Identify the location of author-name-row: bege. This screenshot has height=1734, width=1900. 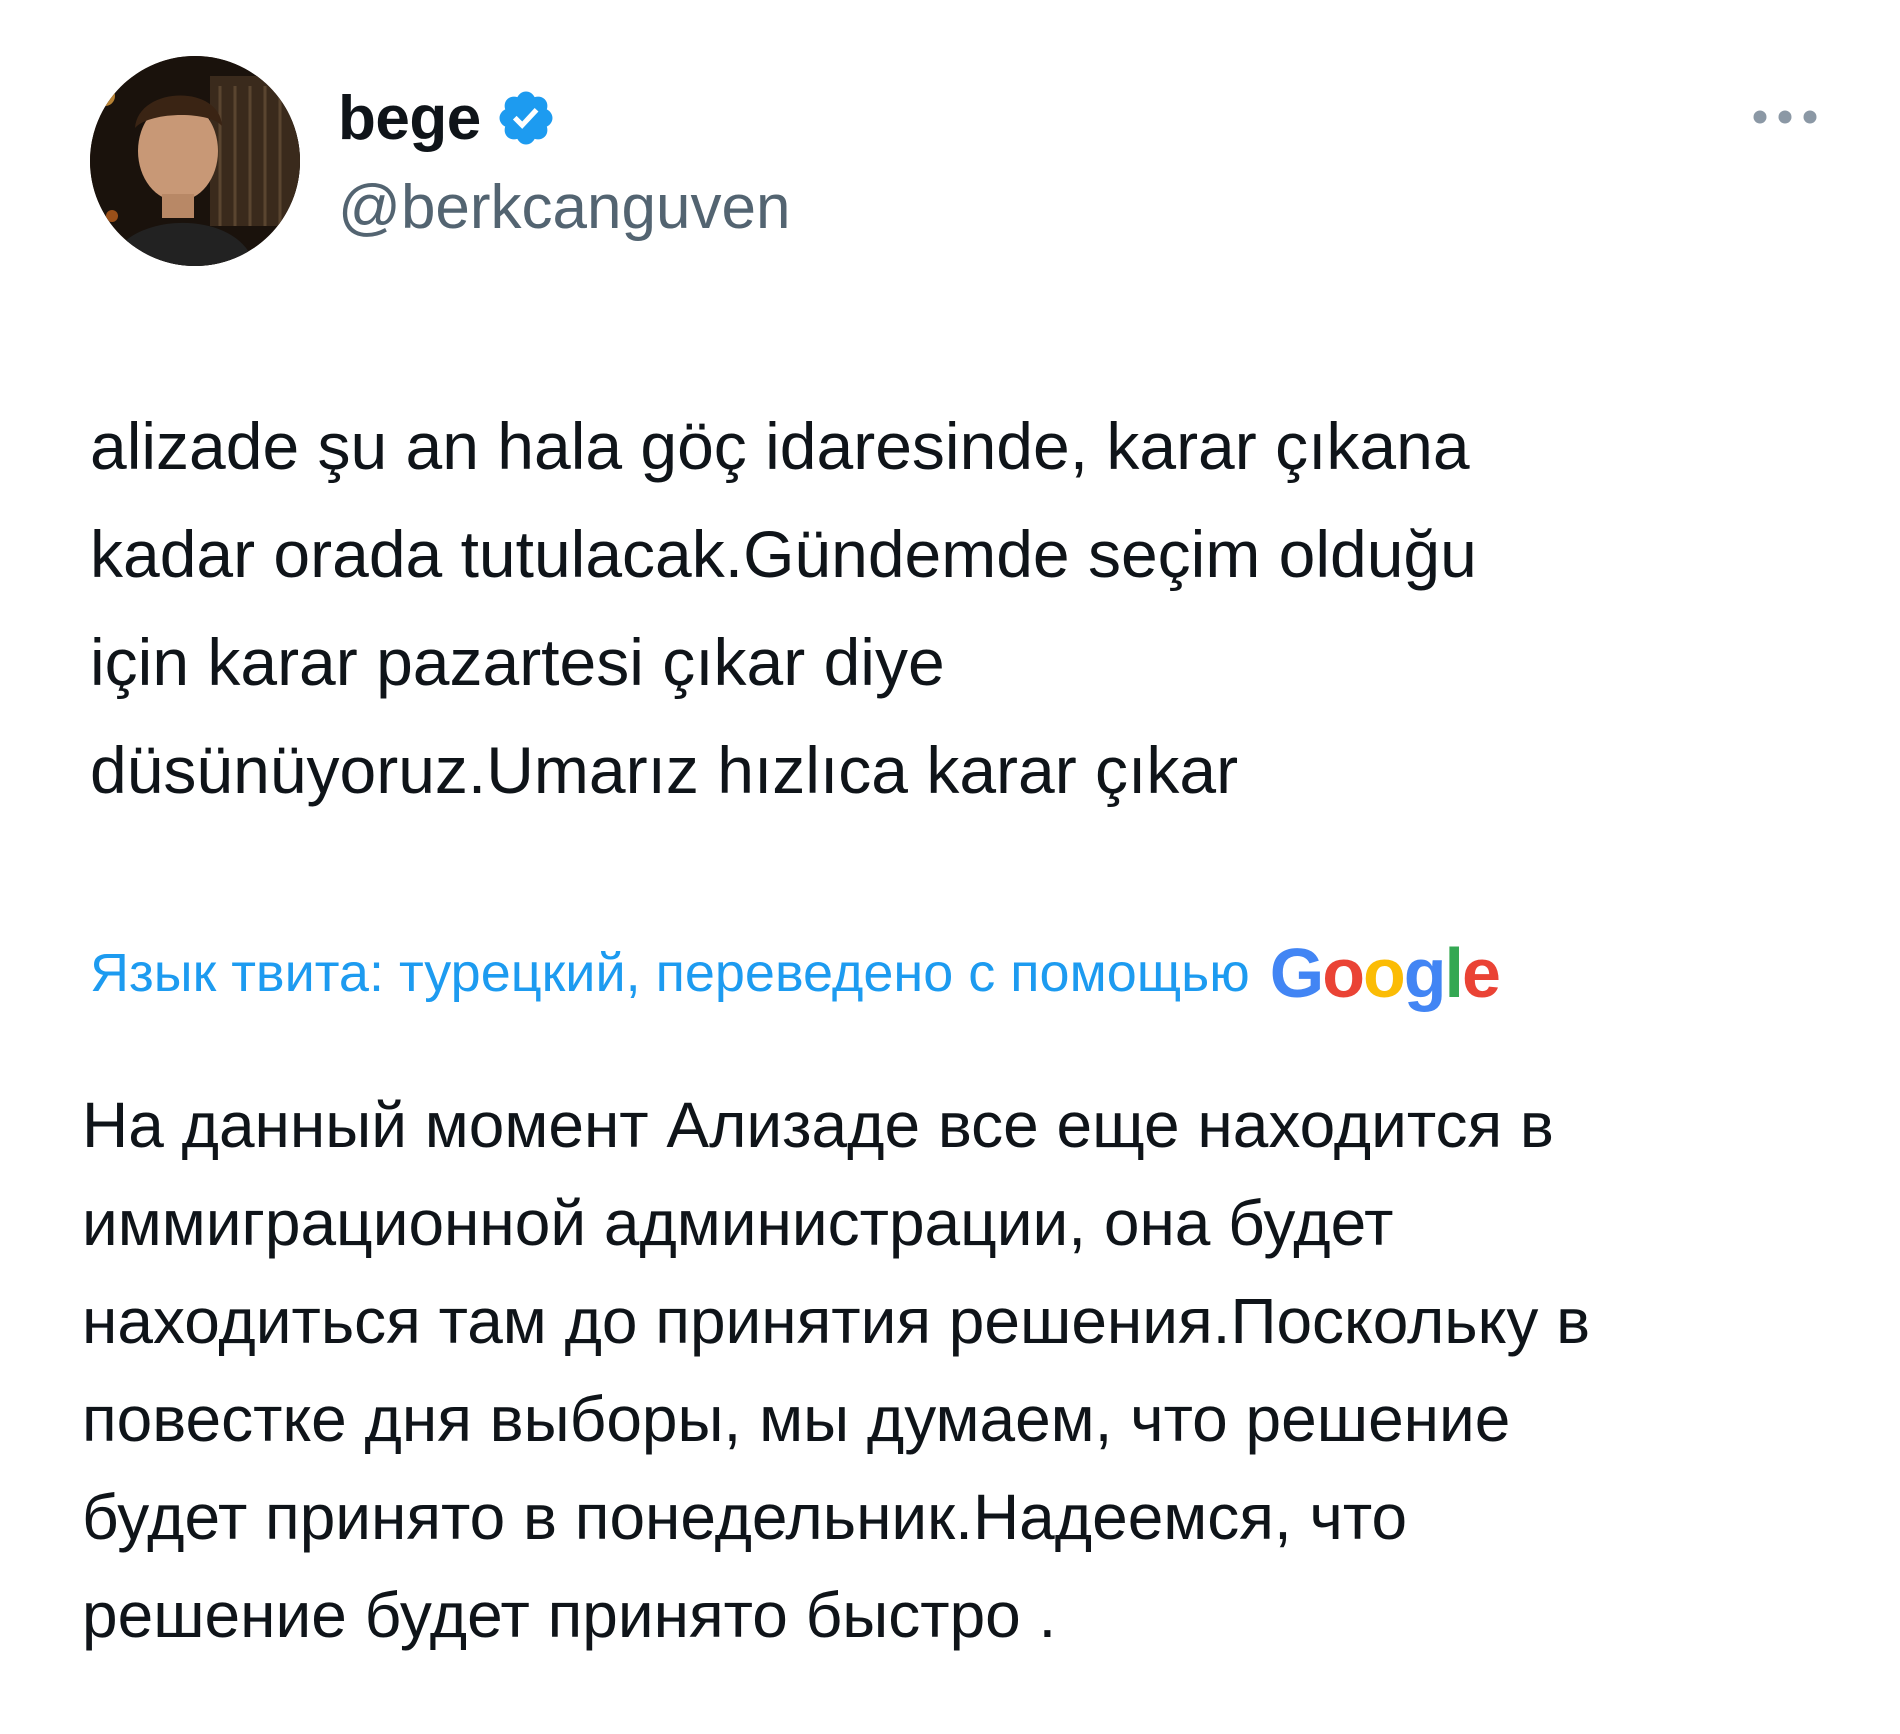
(447, 118).